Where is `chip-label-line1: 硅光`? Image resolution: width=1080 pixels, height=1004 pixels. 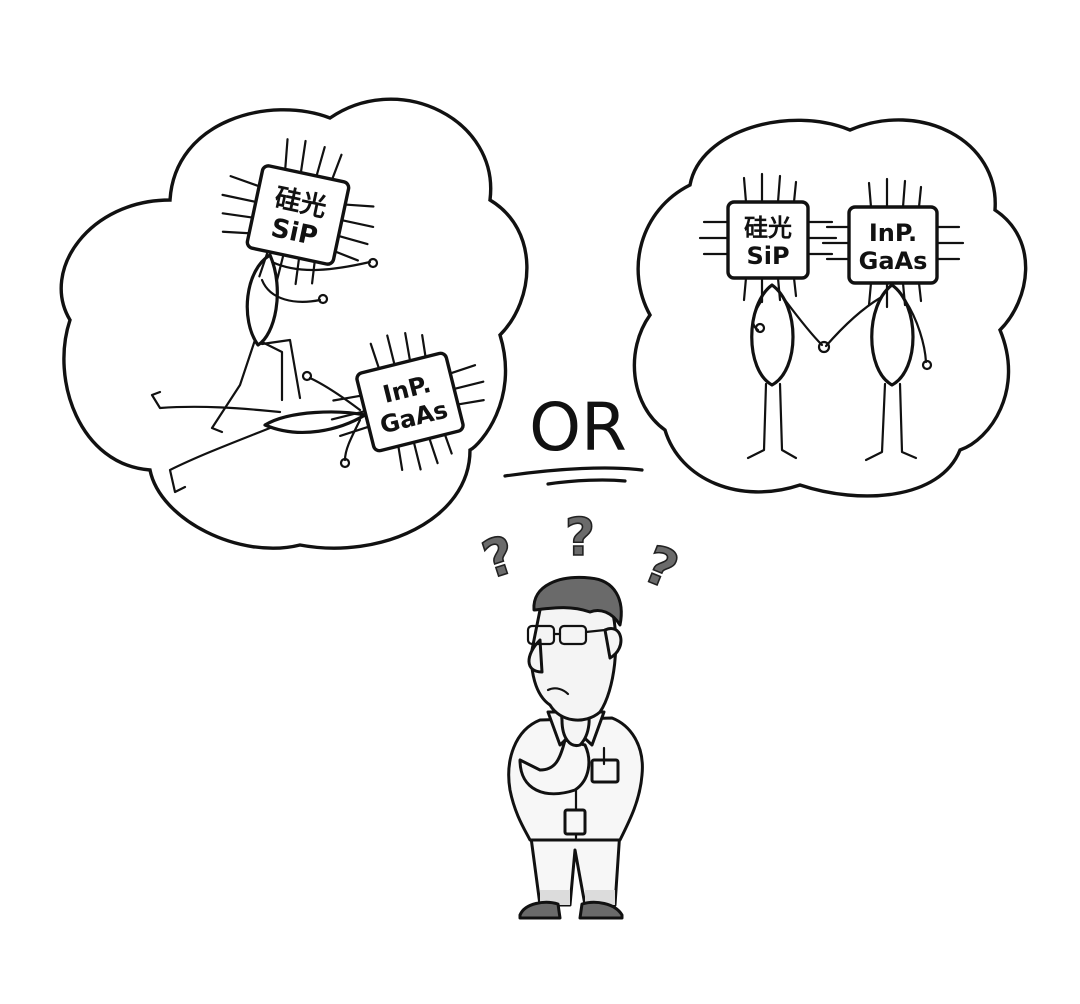
chip-label-line1: 硅光 is located at coordinates (768, 228).